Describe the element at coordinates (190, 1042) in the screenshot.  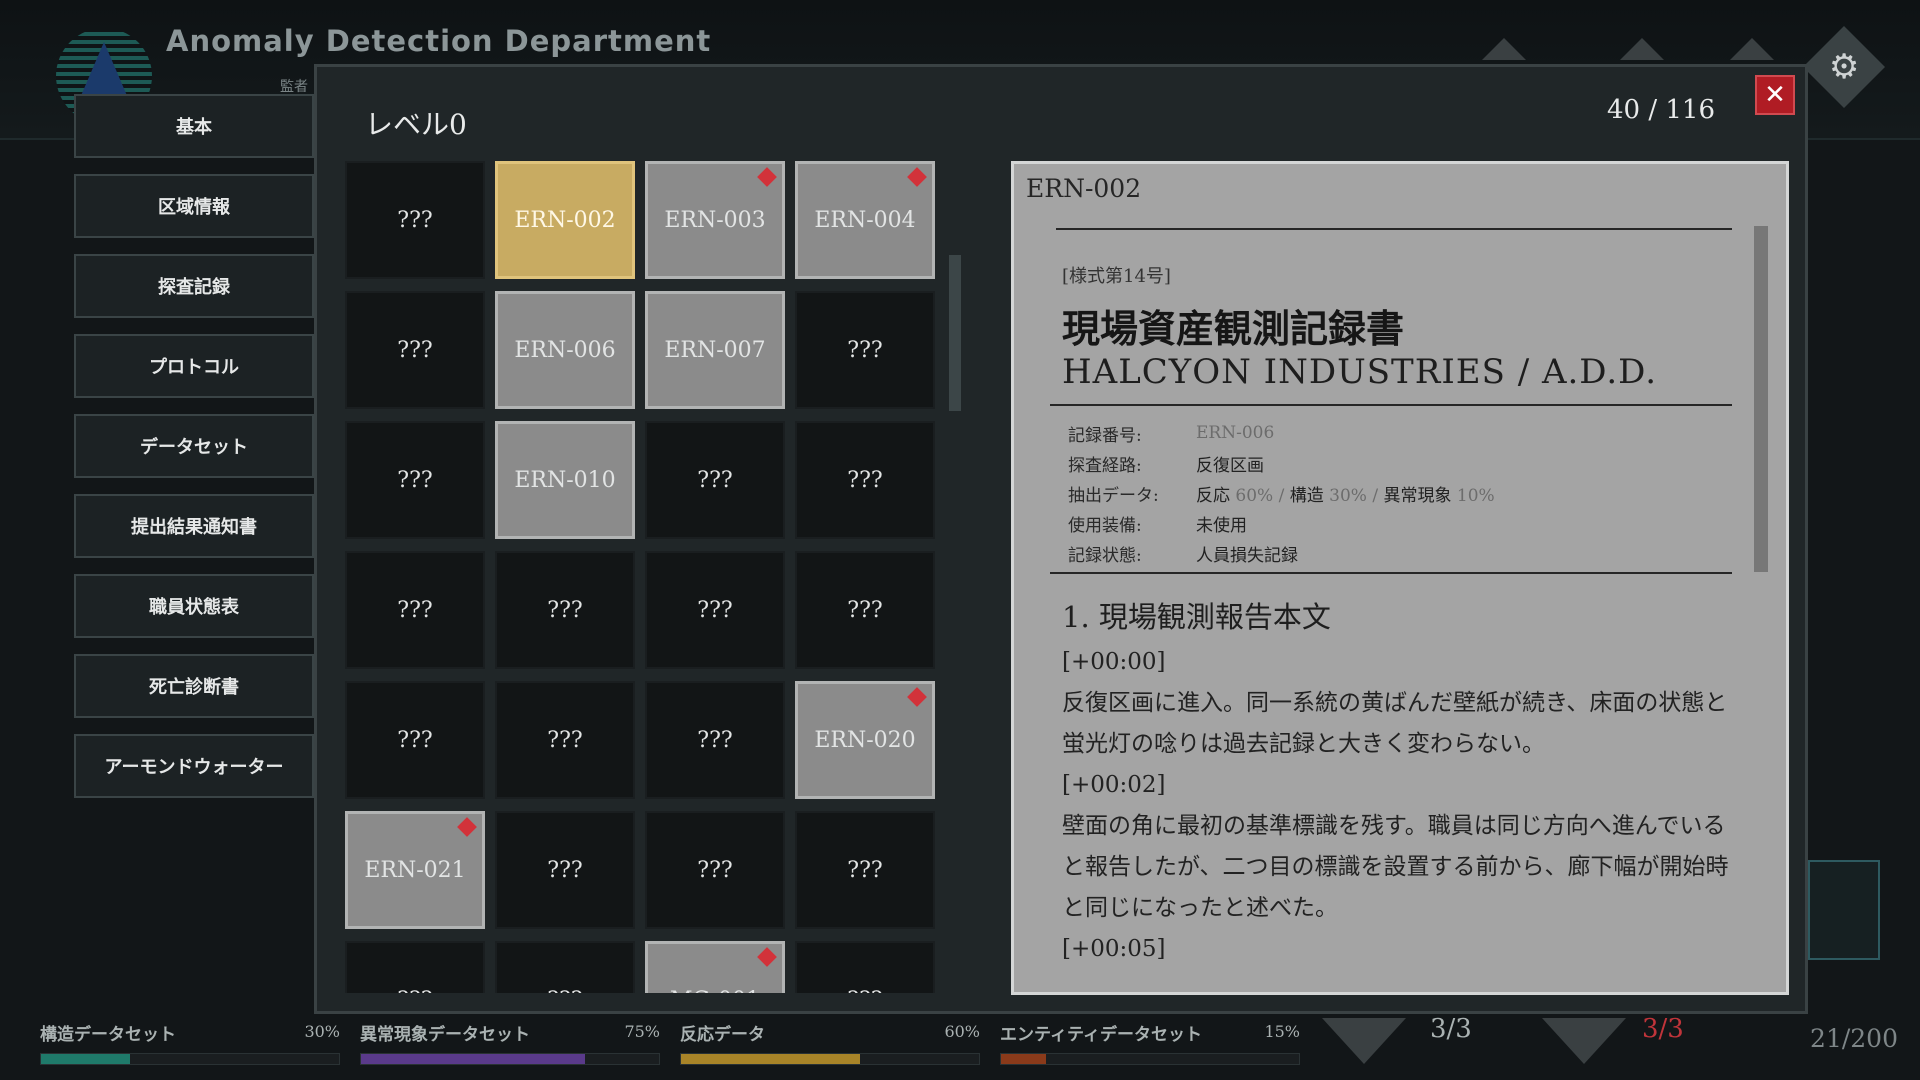
I see `dataset-stat: 構造データセット 30%` at that location.